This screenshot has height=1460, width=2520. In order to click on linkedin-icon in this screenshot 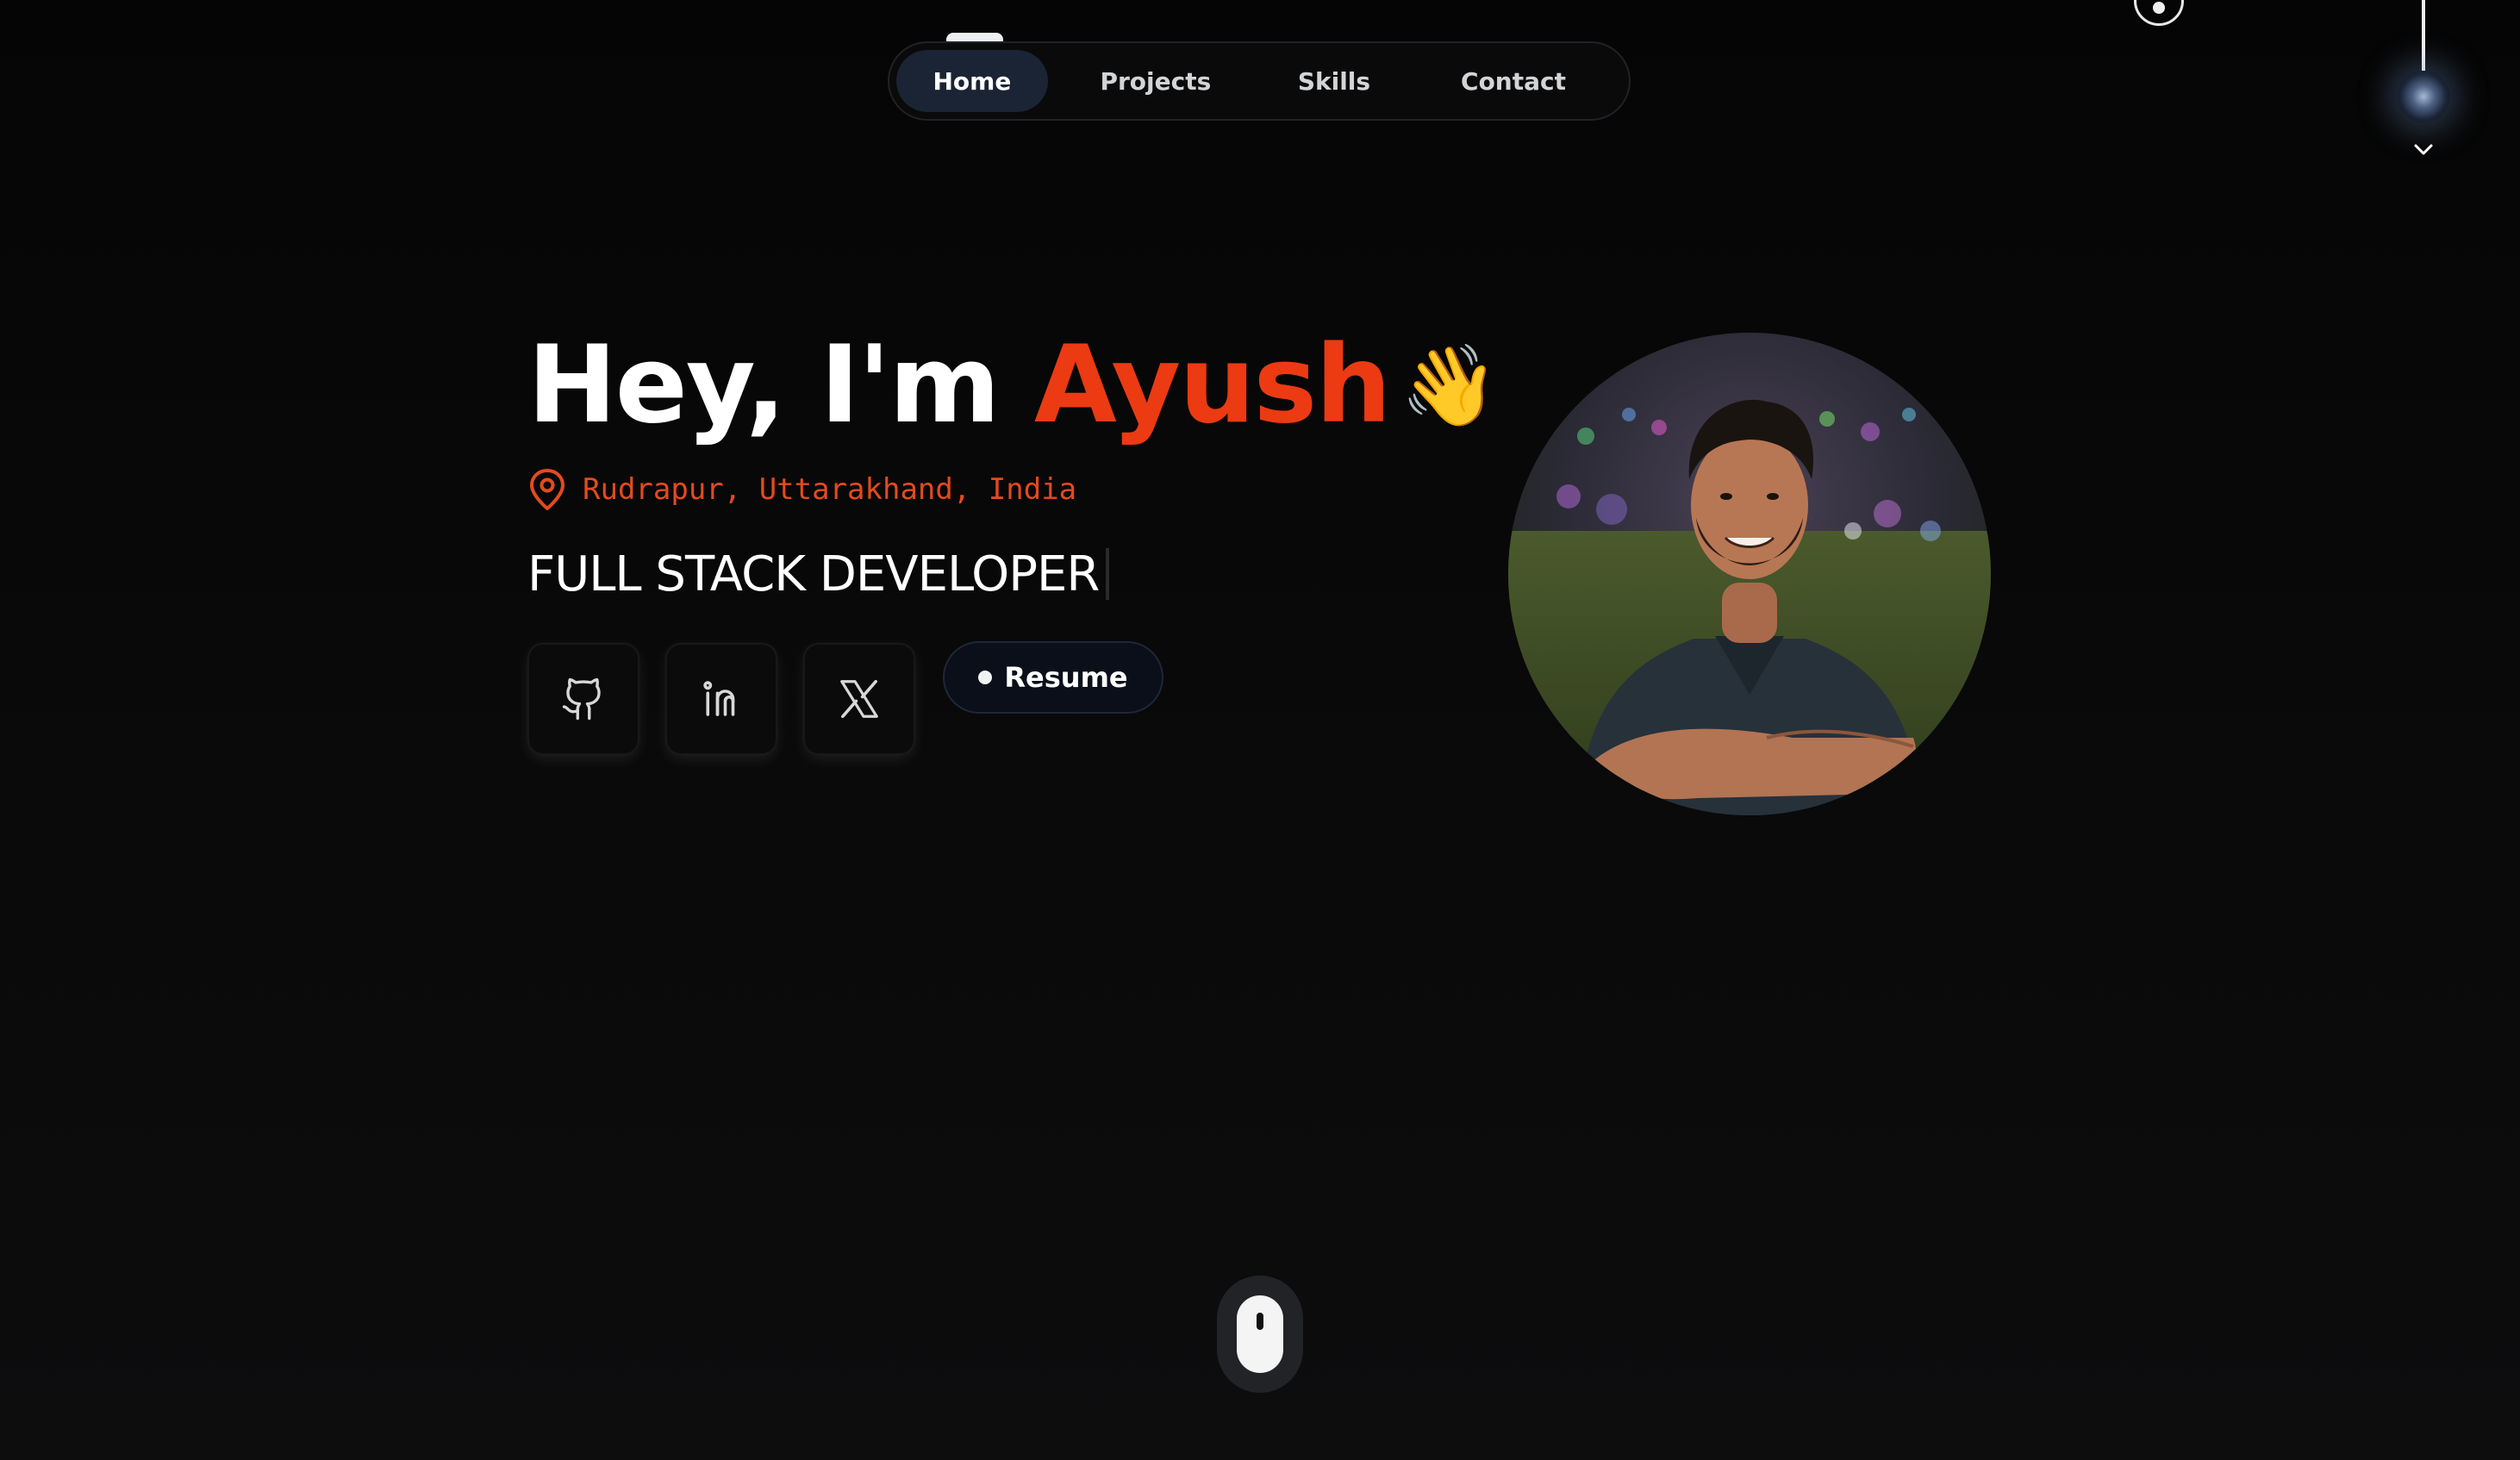, I will do `click(719, 698)`.